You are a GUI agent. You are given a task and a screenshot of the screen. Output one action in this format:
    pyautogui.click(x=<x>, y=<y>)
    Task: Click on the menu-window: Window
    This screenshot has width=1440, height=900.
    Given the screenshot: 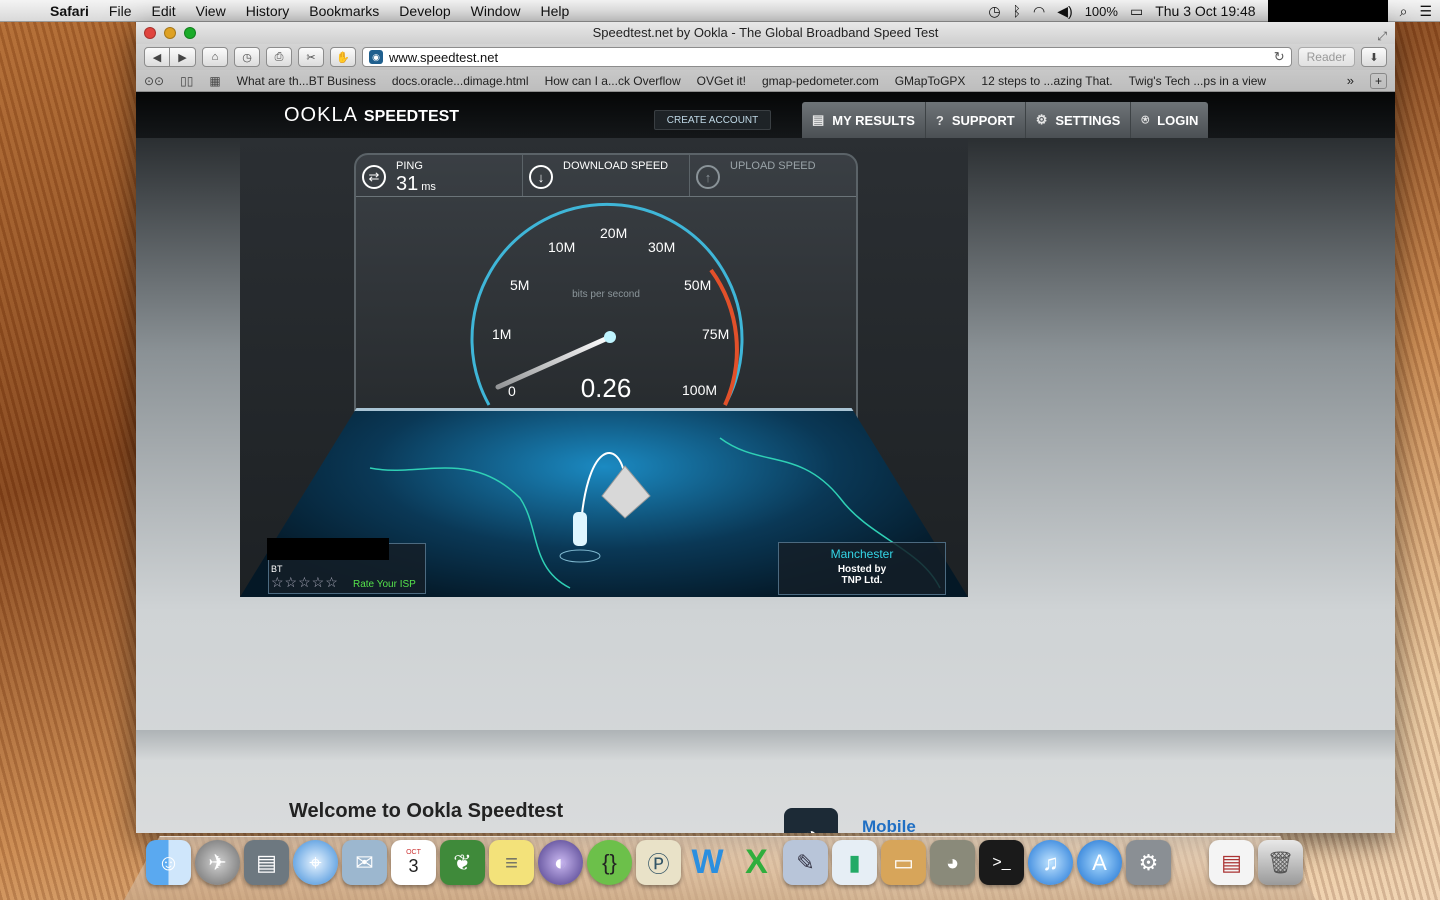 What is the action you would take?
    pyautogui.click(x=496, y=11)
    